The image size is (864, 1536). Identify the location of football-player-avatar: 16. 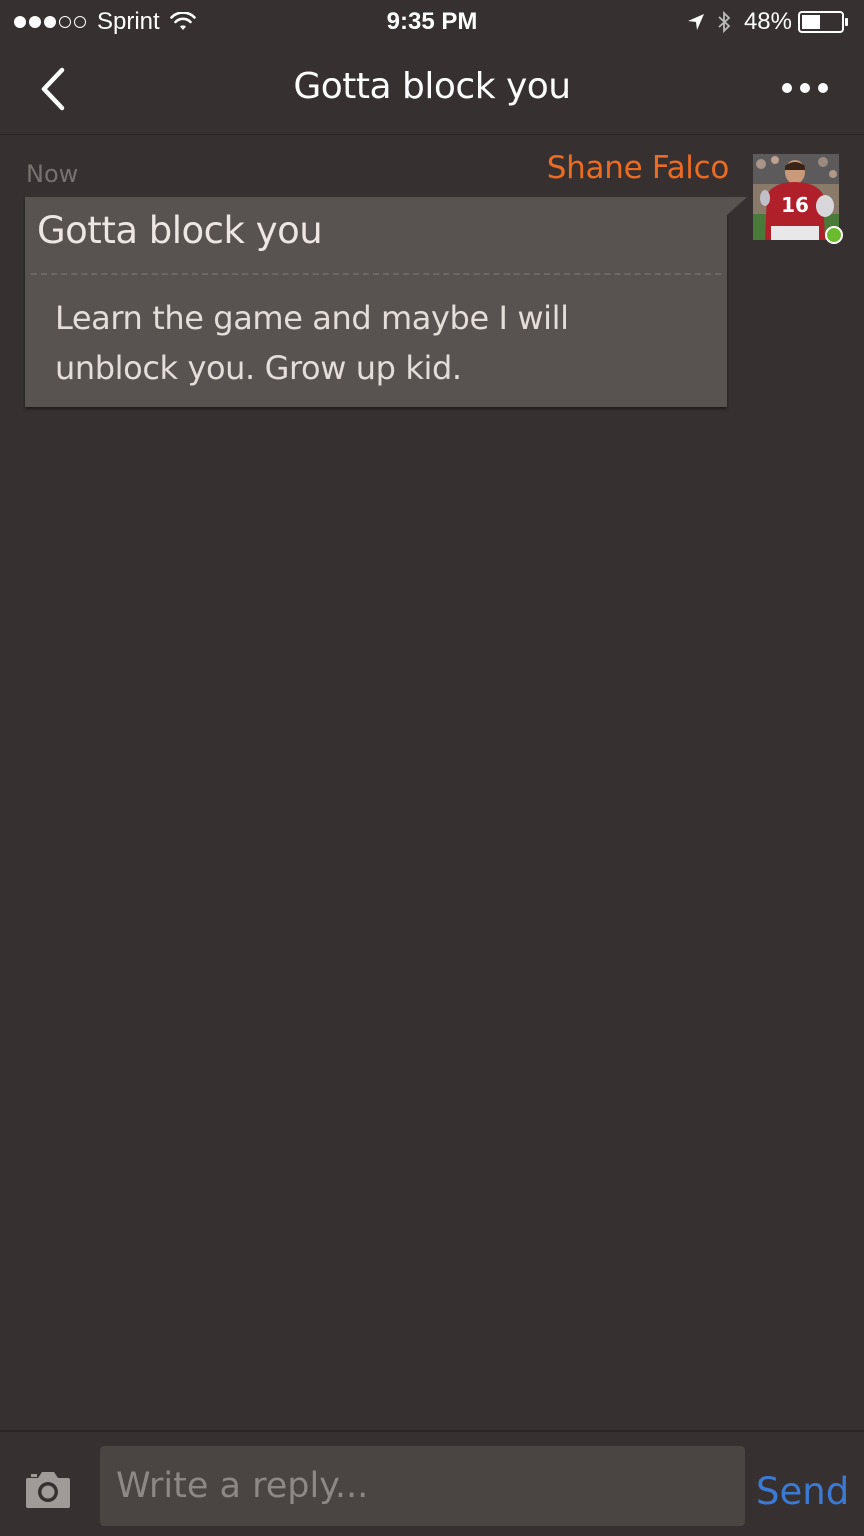
(796, 197).